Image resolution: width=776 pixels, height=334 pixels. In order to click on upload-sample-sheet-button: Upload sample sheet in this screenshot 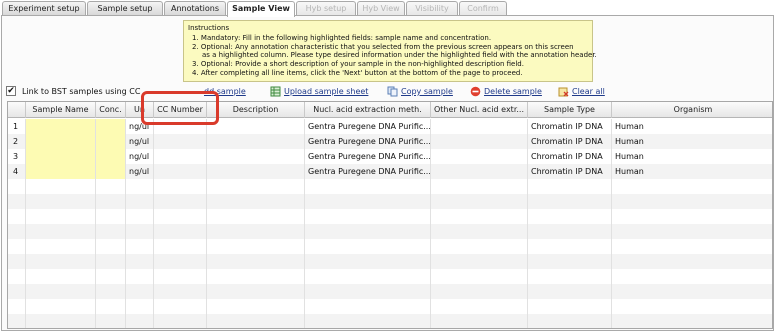, I will do `click(326, 92)`.